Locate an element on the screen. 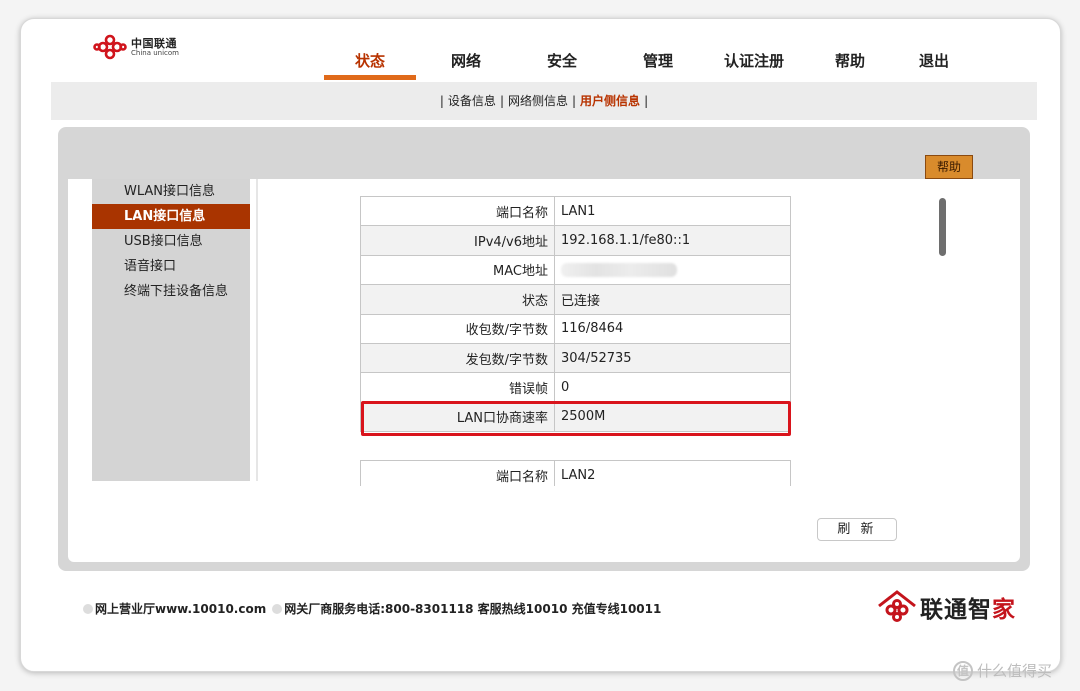  row-value: LAN1 is located at coordinates (672, 211).